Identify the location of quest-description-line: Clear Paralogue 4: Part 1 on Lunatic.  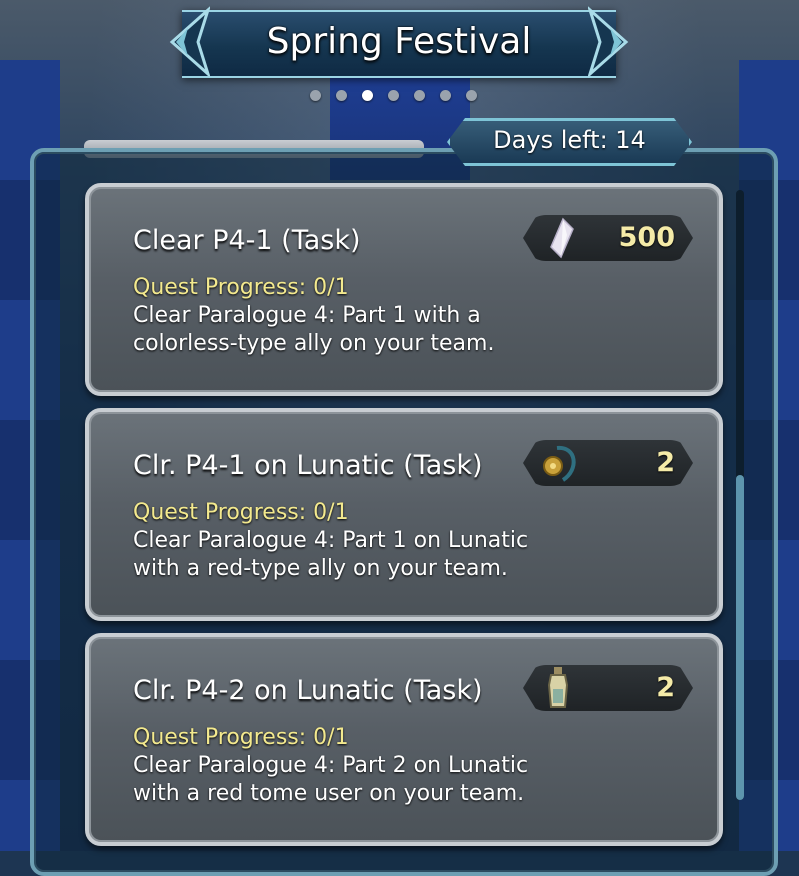
(331, 540).